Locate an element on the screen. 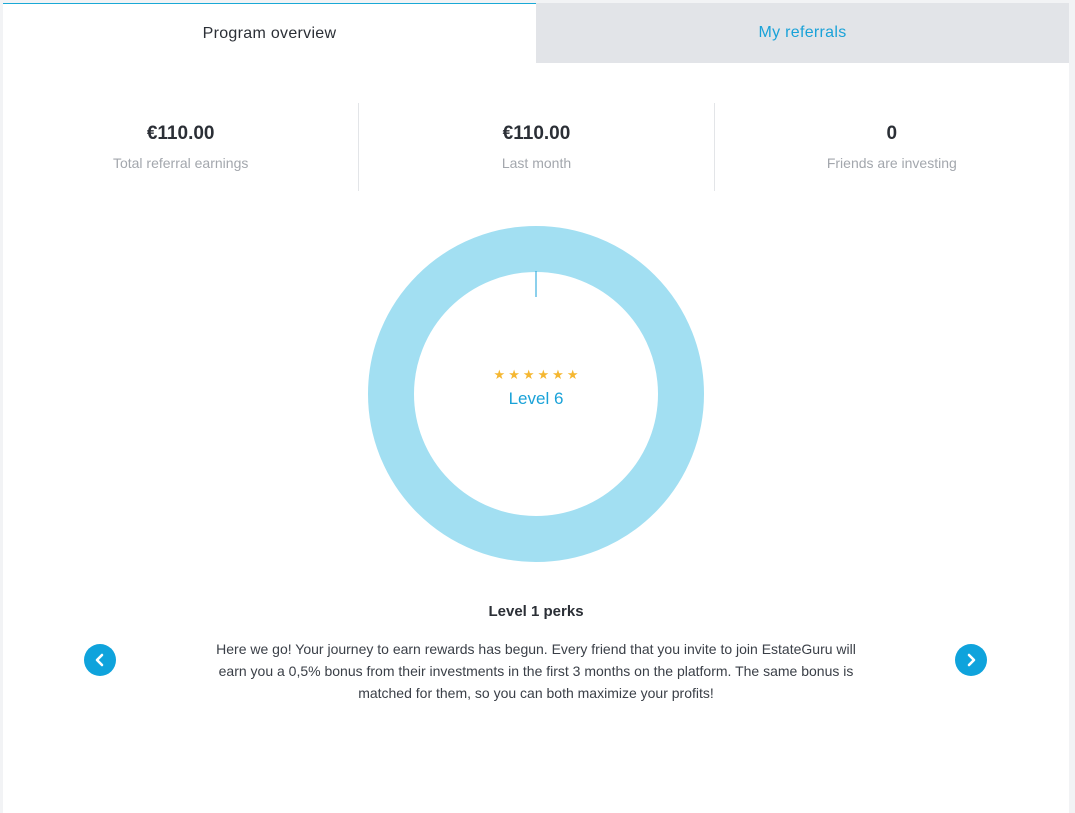 This screenshot has width=1075, height=813. stat-last-month: €110.00 Last month is located at coordinates (535, 147).